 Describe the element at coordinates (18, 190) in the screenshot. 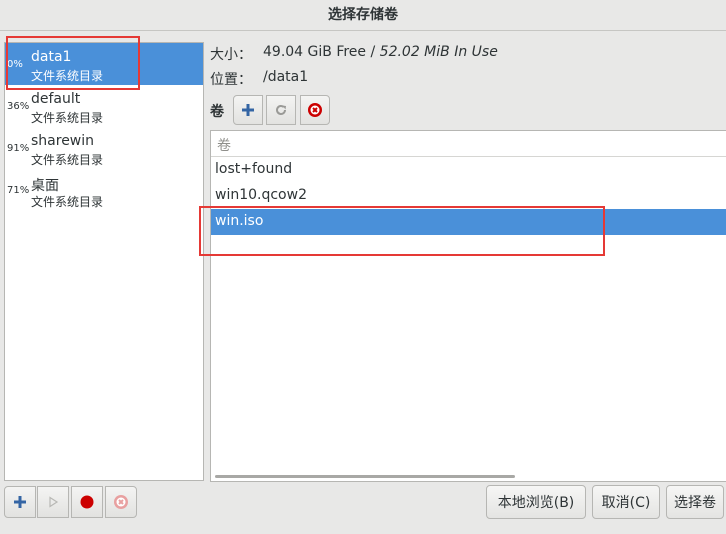

I see `pool-usage-percent: 71%` at that location.